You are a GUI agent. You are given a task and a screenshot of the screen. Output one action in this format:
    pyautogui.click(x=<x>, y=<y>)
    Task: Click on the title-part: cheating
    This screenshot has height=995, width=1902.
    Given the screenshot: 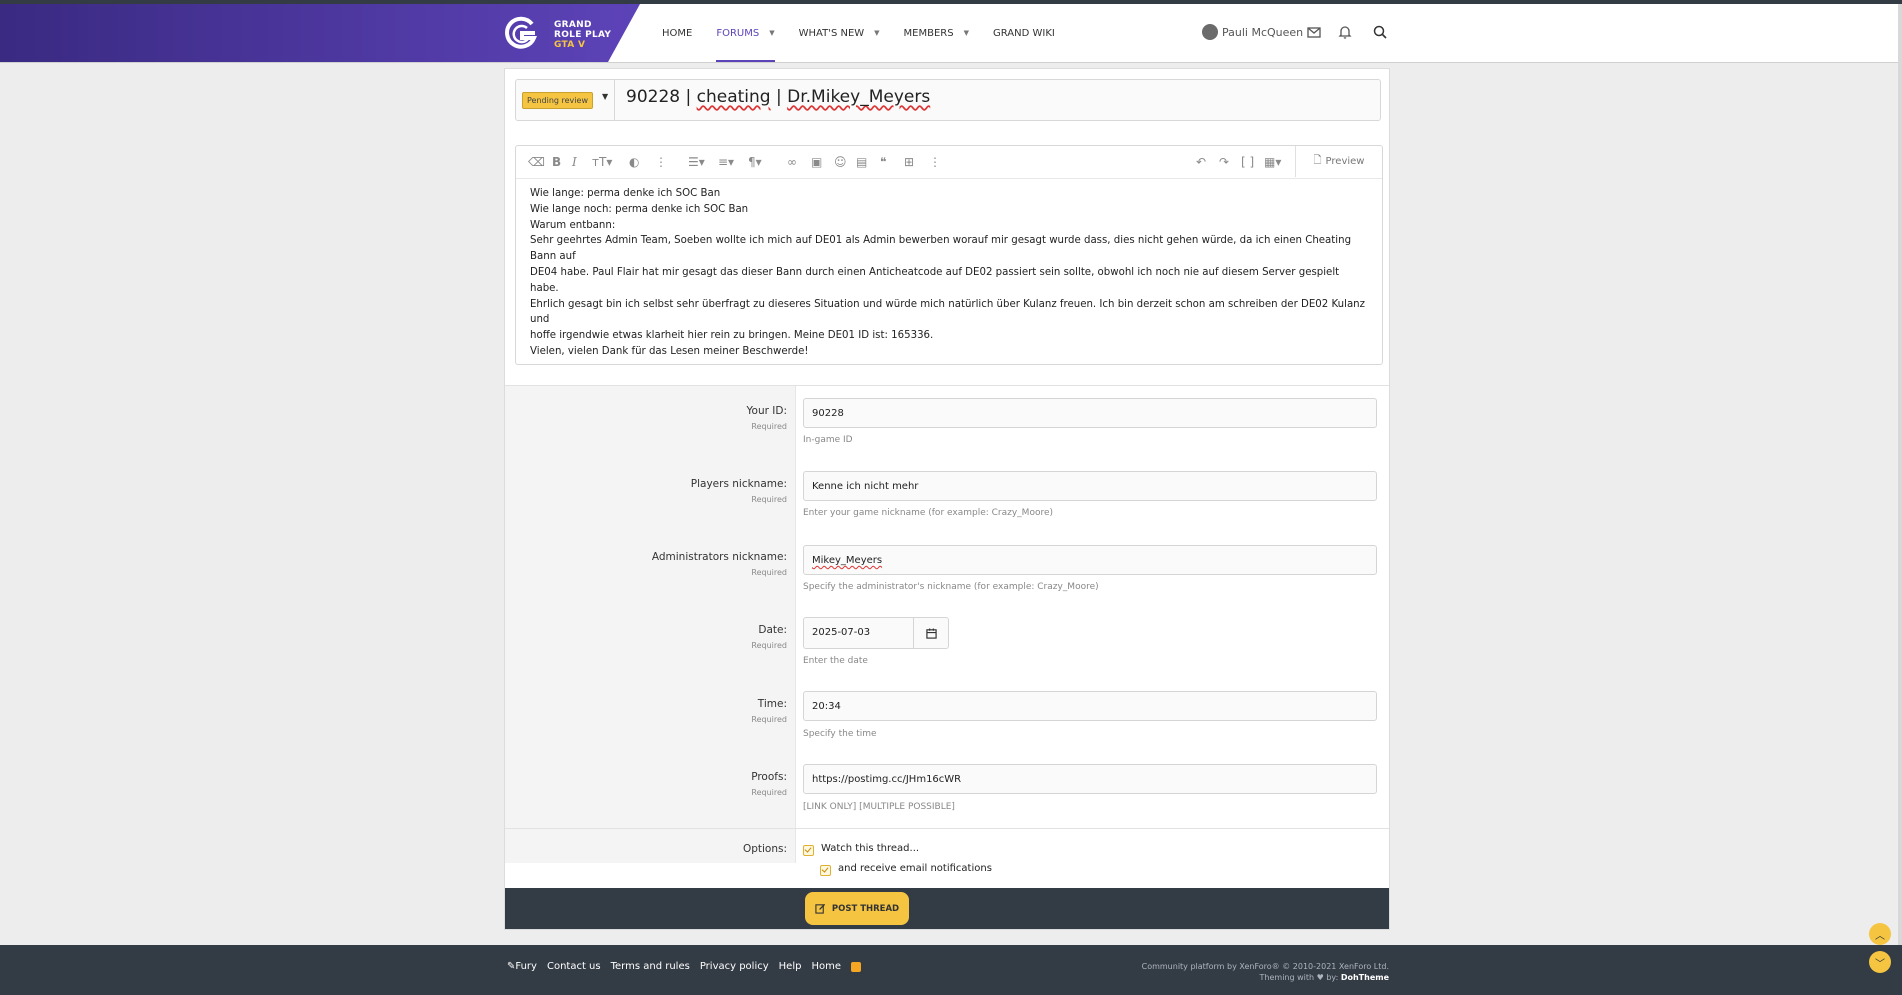 What is the action you would take?
    pyautogui.click(x=733, y=97)
    